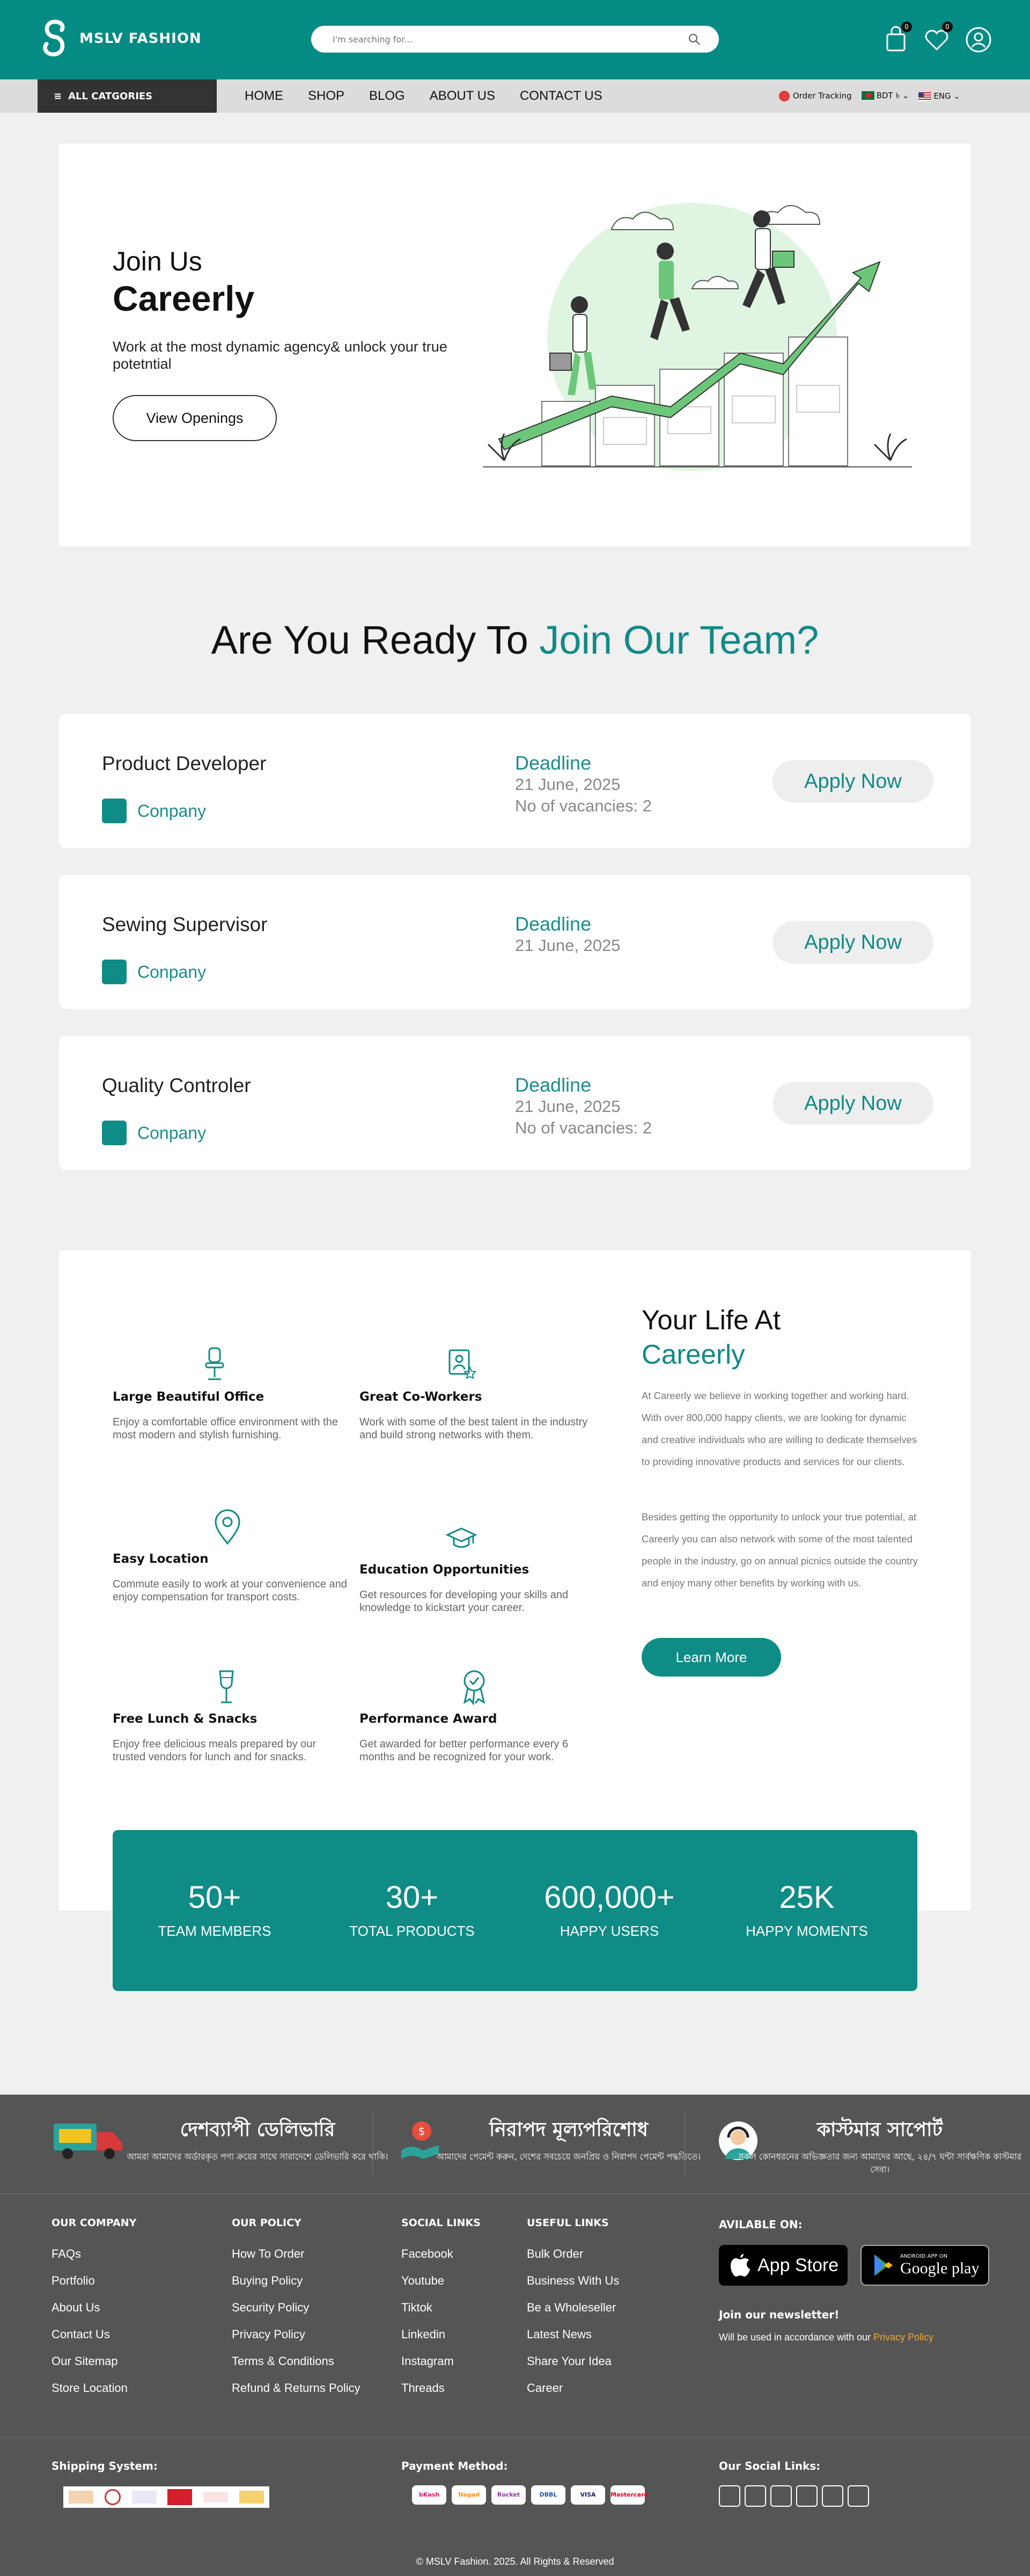  I want to click on feature-name: Great Co-Workers, so click(421, 1397).